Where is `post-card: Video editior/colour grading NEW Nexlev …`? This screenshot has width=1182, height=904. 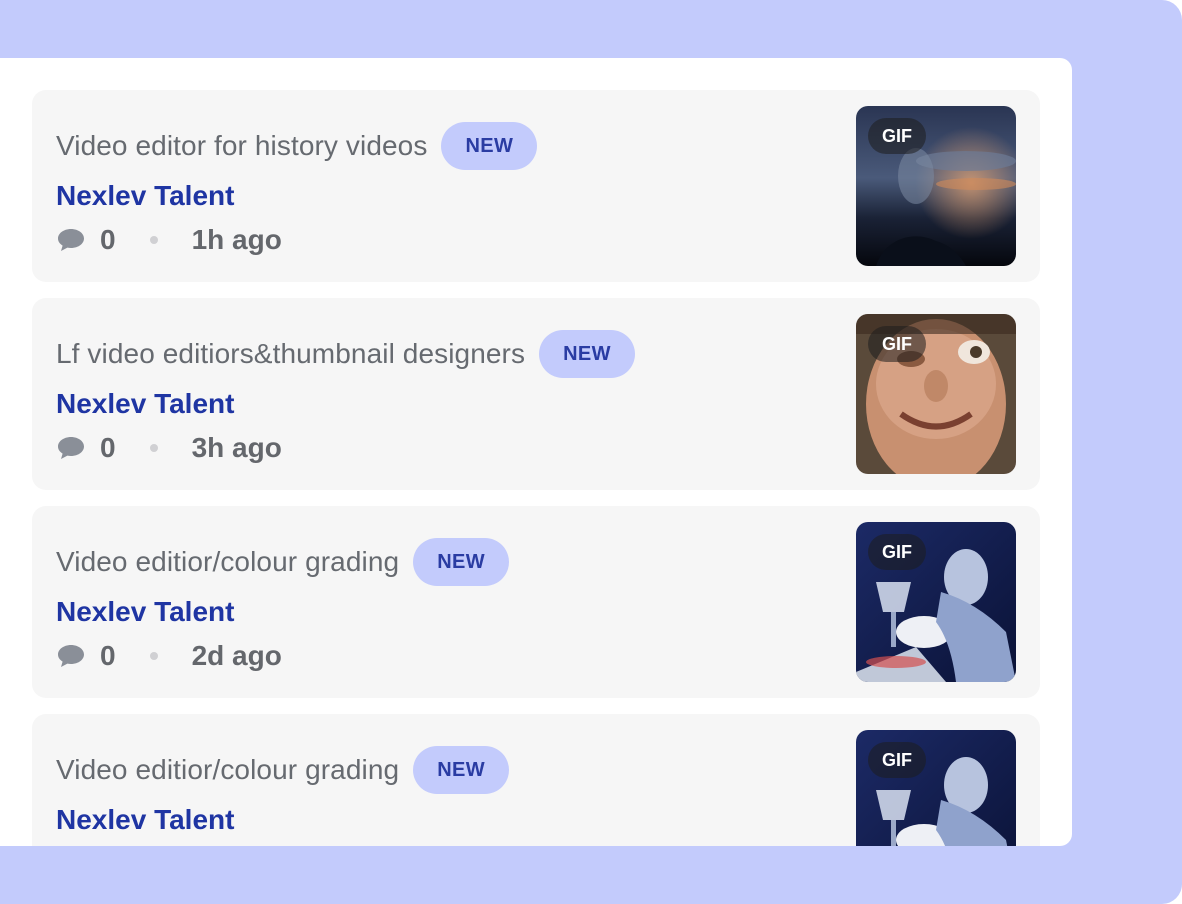
post-card: Video editior/colour grading NEW Nexlev … is located at coordinates (536, 780).